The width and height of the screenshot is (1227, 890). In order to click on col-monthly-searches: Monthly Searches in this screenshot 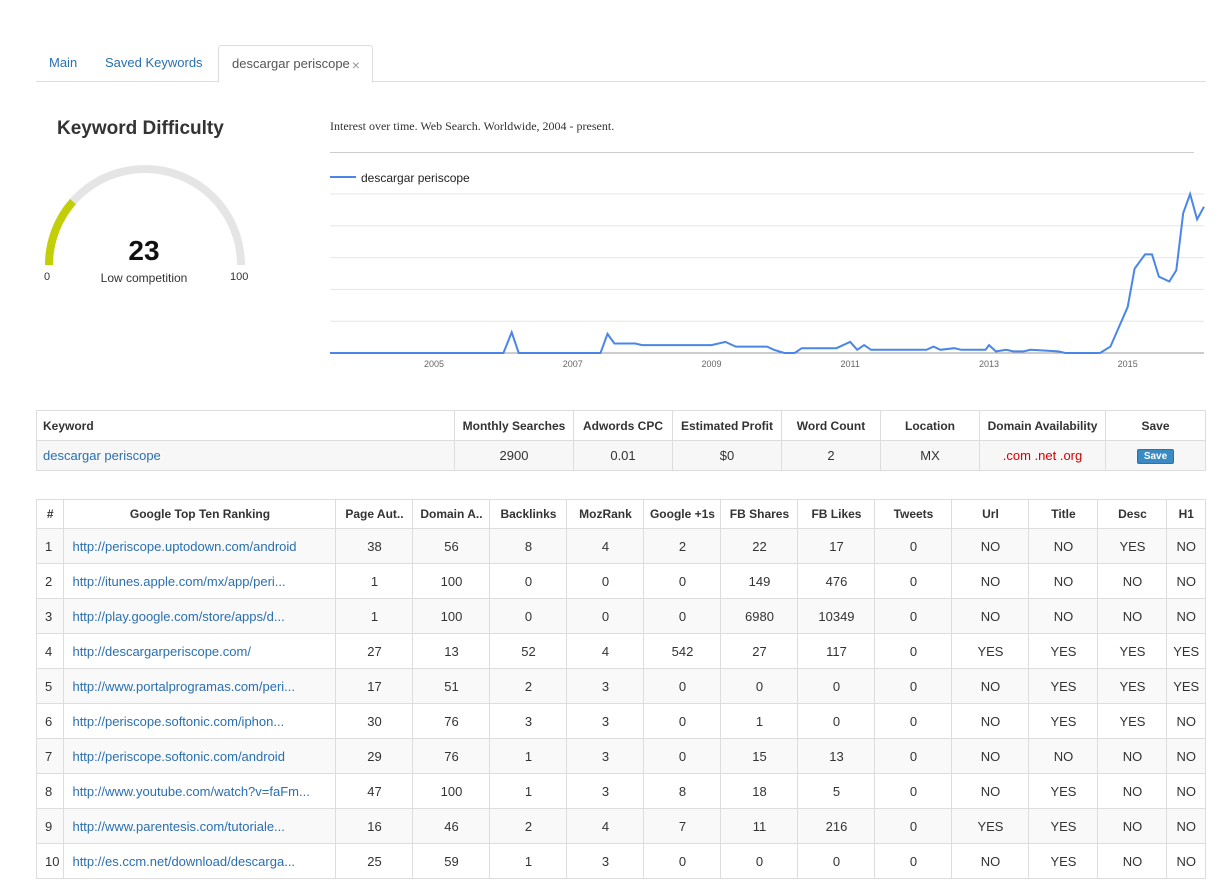, I will do `click(514, 425)`.